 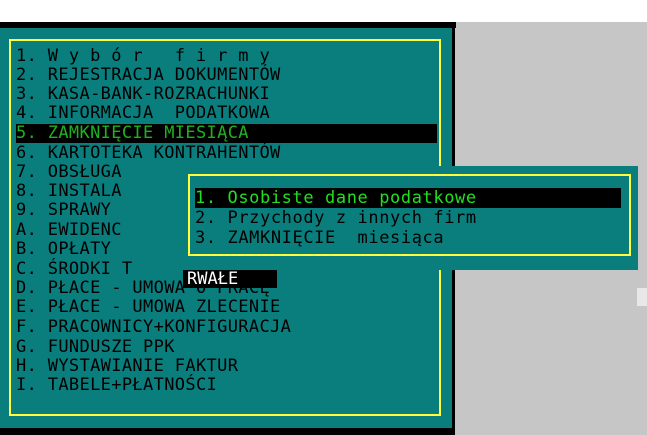 I want to click on scroll-stub, so click(x=642, y=297).